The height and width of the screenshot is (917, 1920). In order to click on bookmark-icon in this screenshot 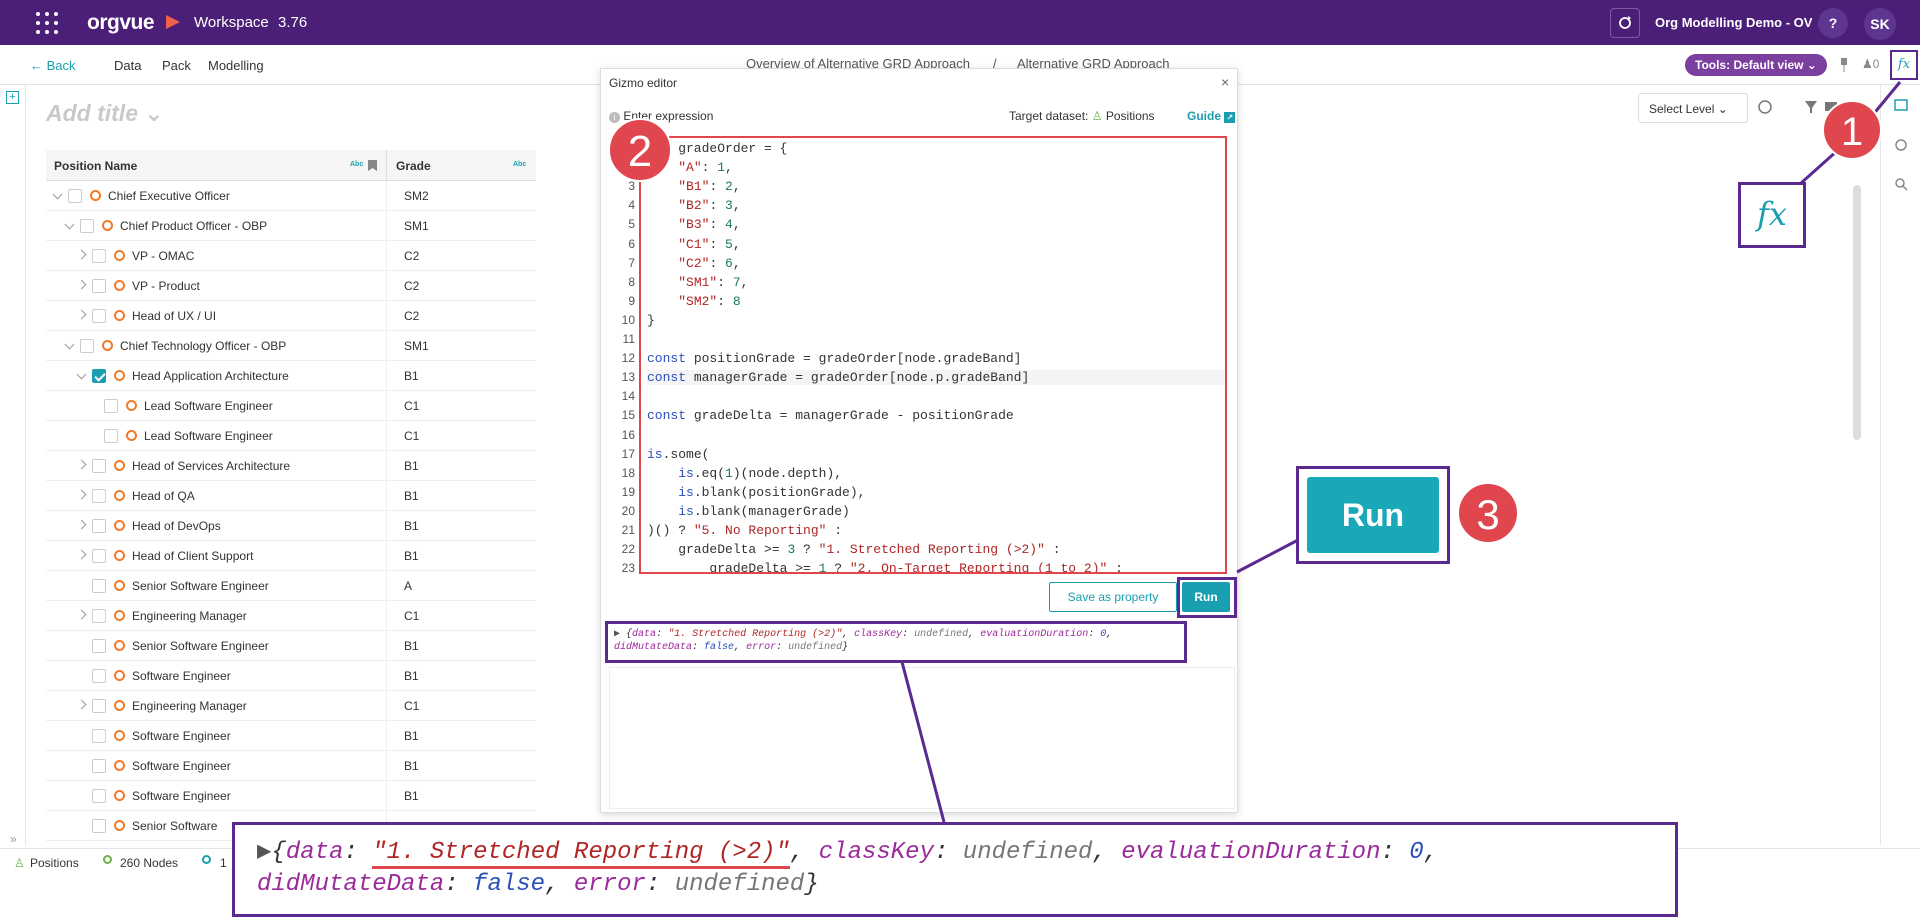, I will do `click(372, 165)`.